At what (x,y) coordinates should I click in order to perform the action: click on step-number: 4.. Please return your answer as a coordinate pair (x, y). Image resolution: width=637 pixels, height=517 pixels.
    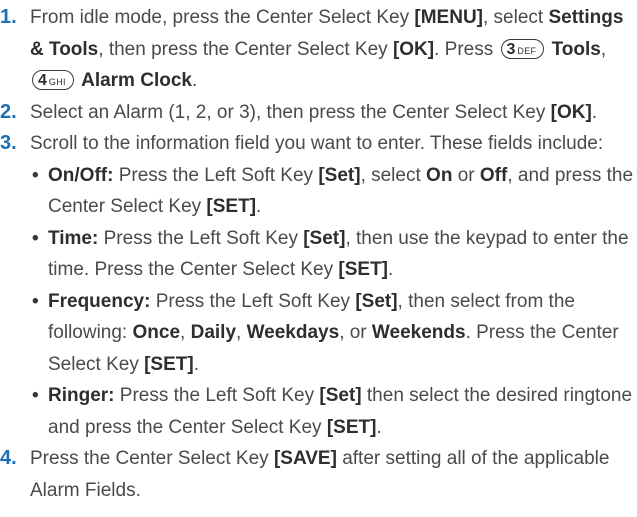
    Looking at the image, I should click on (8, 458).